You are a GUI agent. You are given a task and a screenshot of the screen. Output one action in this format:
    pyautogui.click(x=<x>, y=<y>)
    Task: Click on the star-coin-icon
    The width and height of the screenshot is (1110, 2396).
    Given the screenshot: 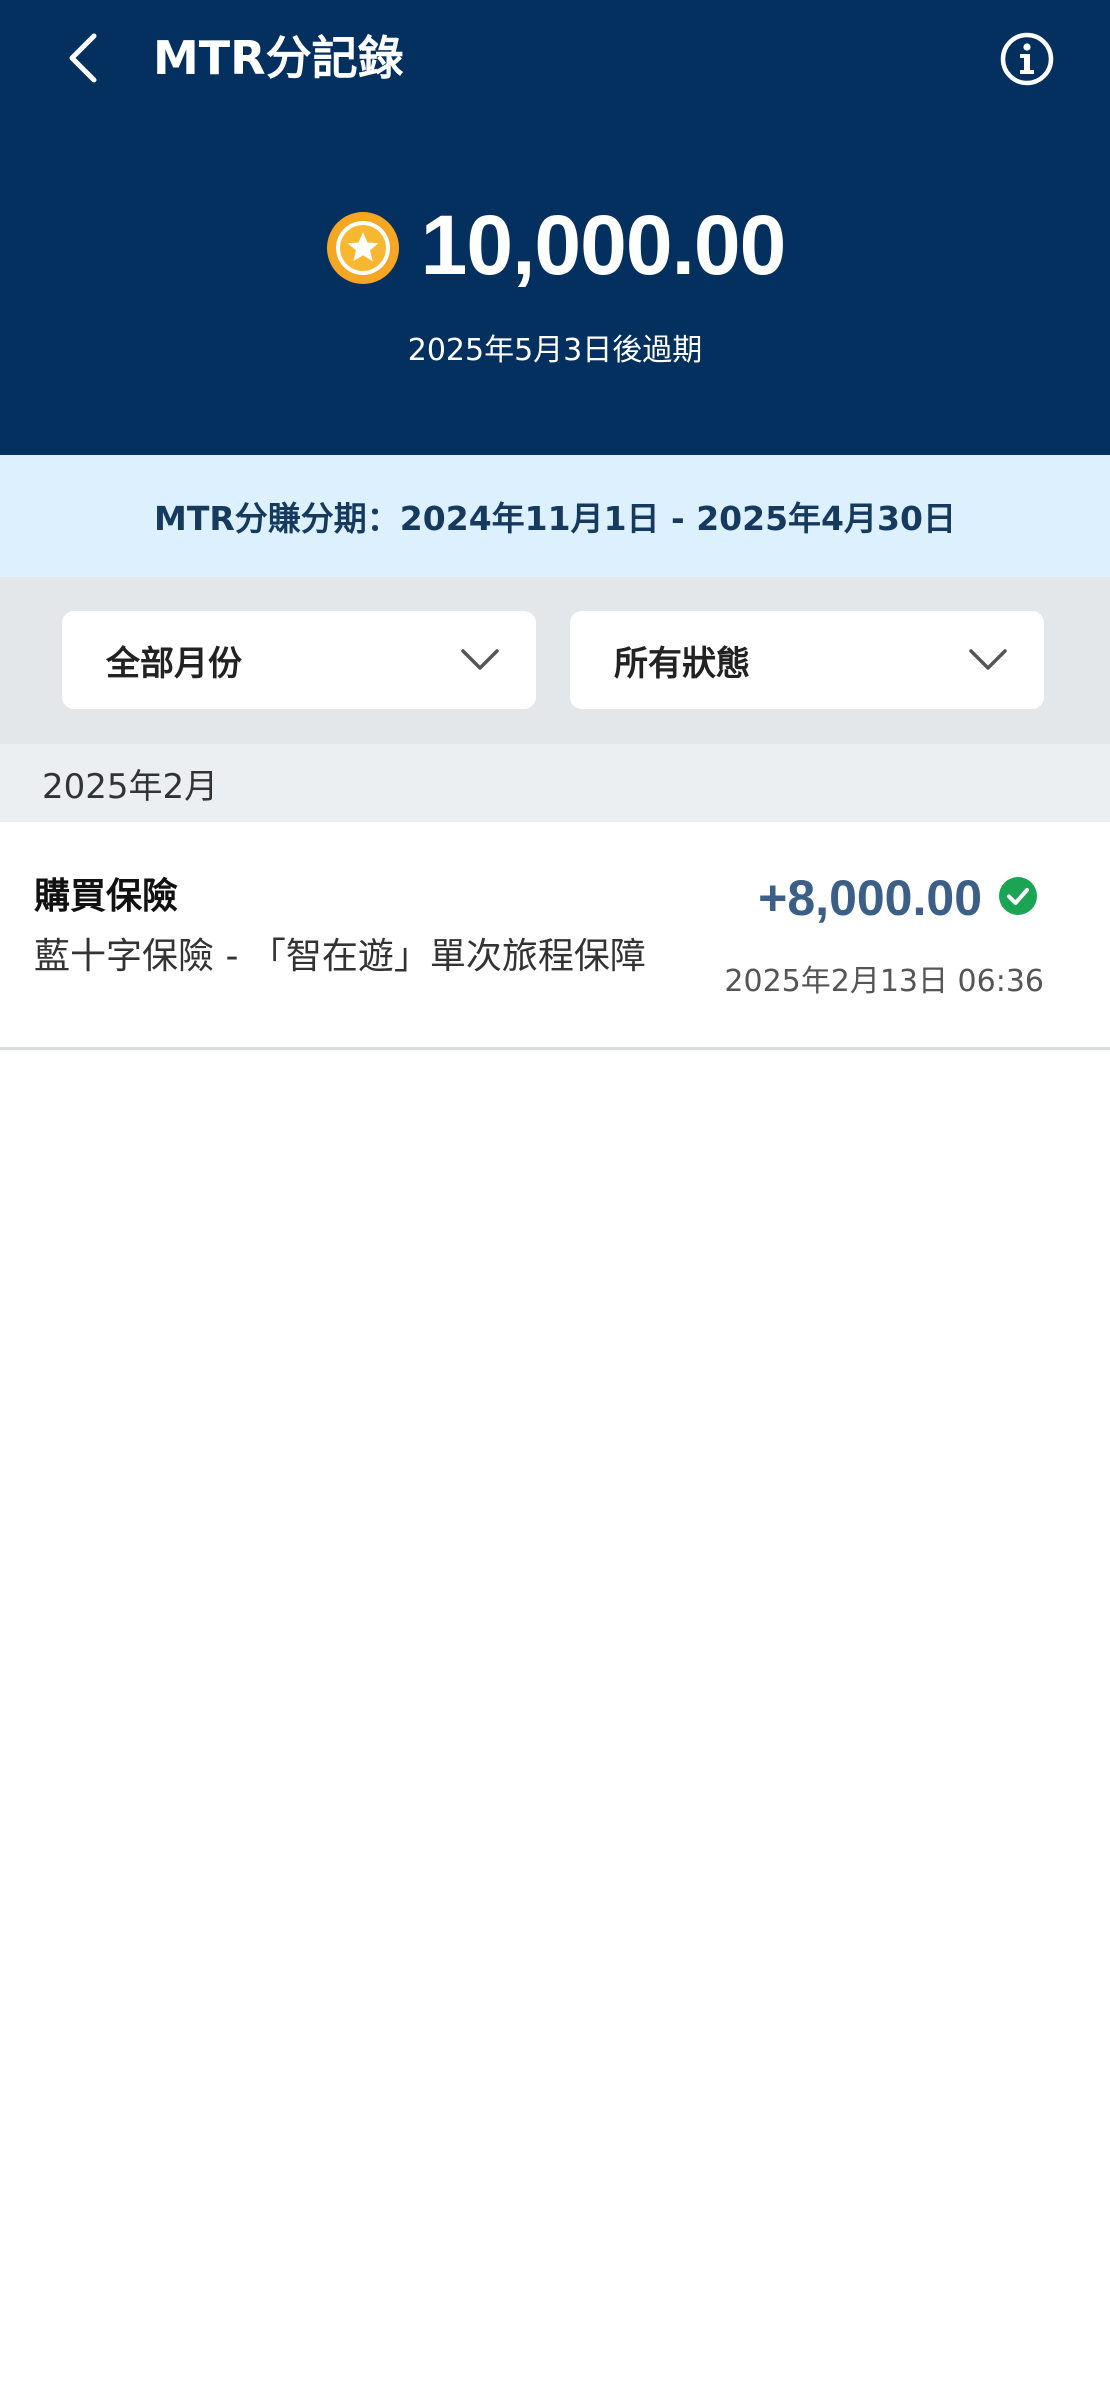 What is the action you would take?
    pyautogui.click(x=362, y=248)
    